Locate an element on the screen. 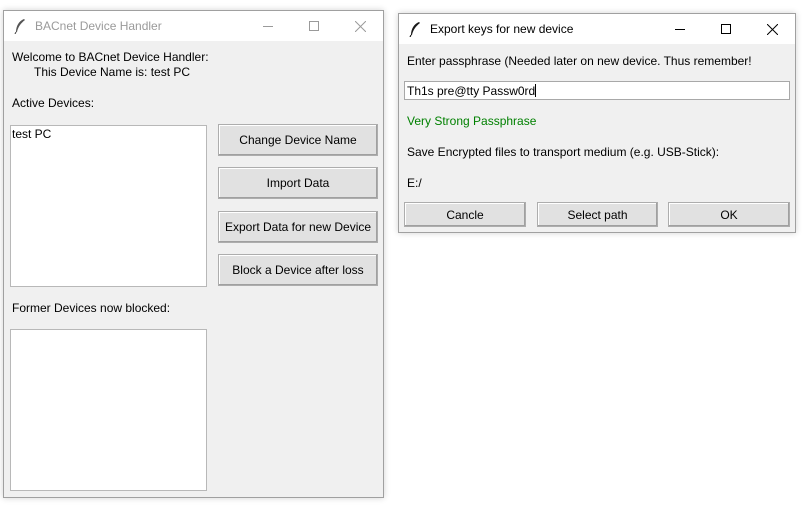 The image size is (802, 513). passphrase-strength-label: Very Strong Passphrase is located at coordinates (472, 121).